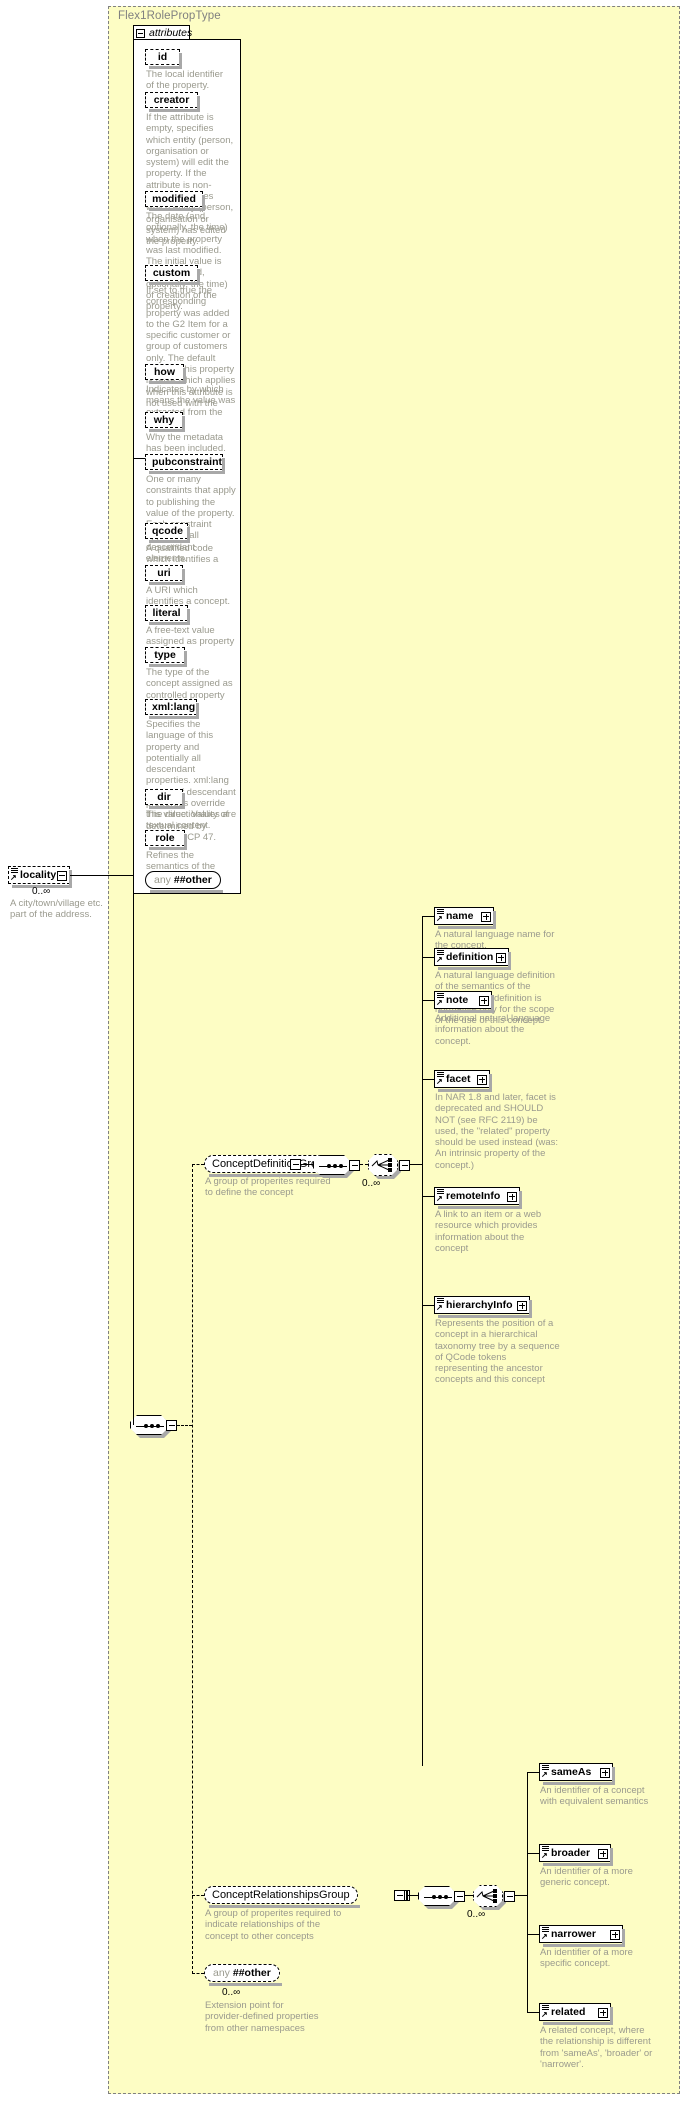 The height and width of the screenshot is (2104, 687). I want to click on element-remote-info: ↗ remoteInfo, so click(478, 1198).